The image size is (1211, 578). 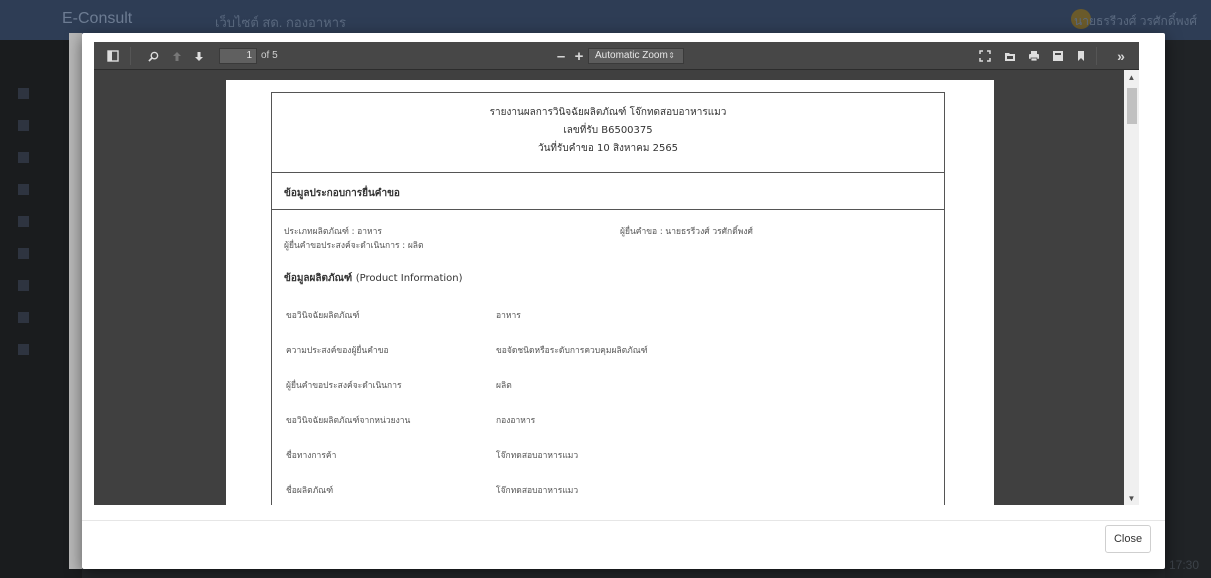 I want to click on zoom-in-icon: +, so click(x=579, y=56).